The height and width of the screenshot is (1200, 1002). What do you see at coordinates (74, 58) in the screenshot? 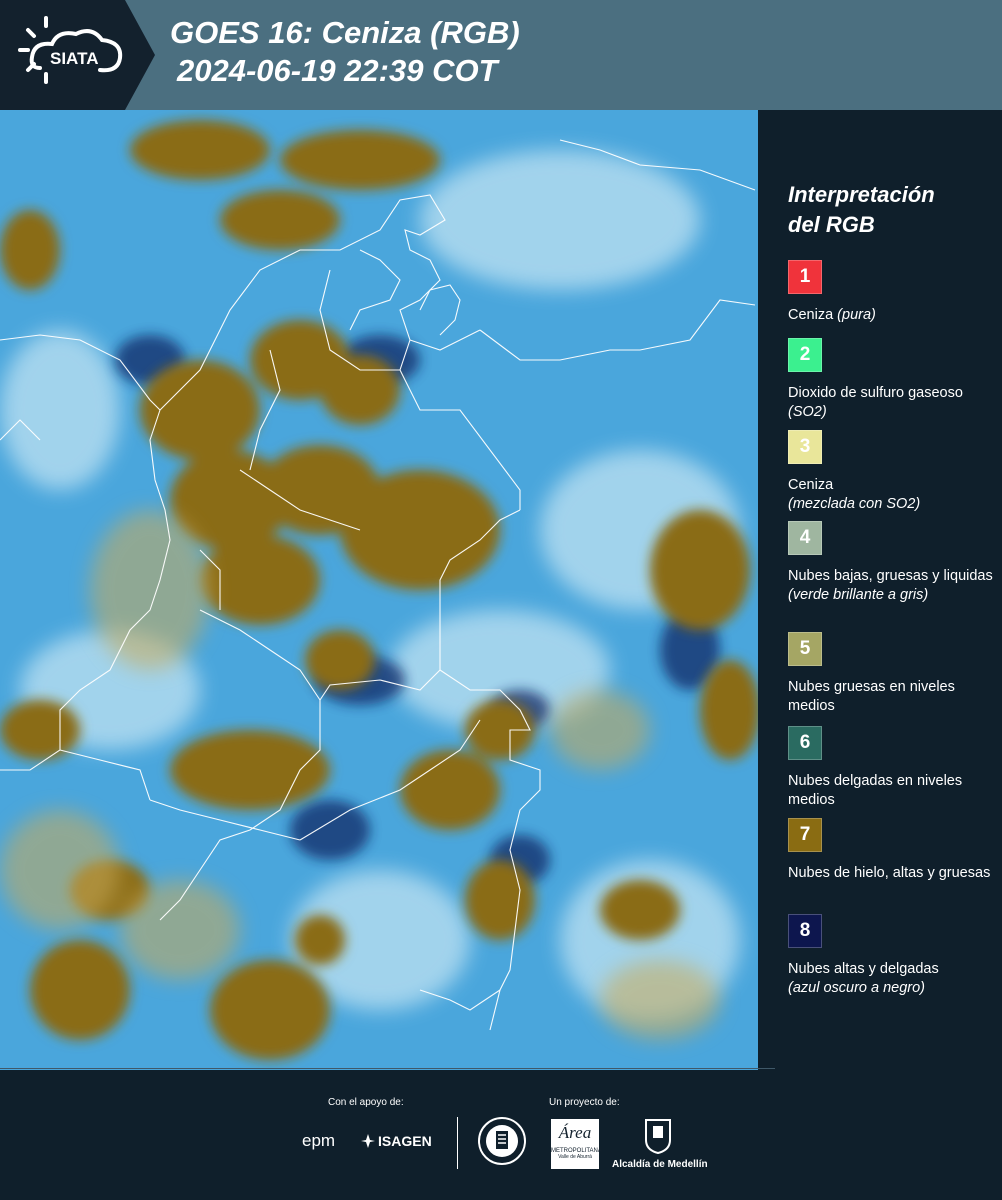
I see `svg-text: SIATA` at bounding box center [74, 58].